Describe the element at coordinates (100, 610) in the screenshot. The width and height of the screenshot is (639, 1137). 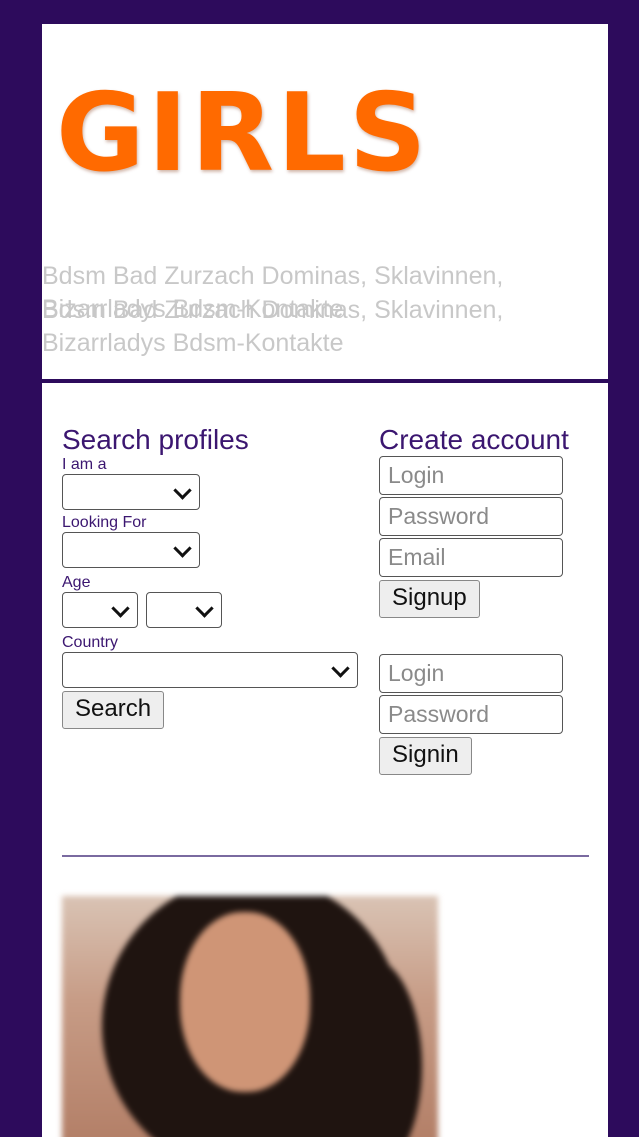
I see `age-from-select` at that location.